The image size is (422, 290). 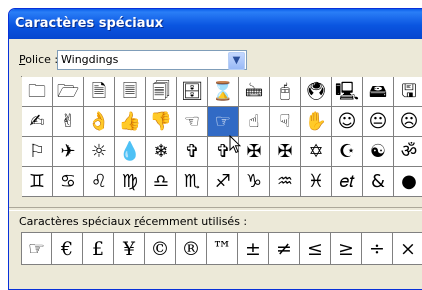 What do you see at coordinates (253, 248) in the screenshot?
I see `recent-symbol-cell: ±` at bounding box center [253, 248].